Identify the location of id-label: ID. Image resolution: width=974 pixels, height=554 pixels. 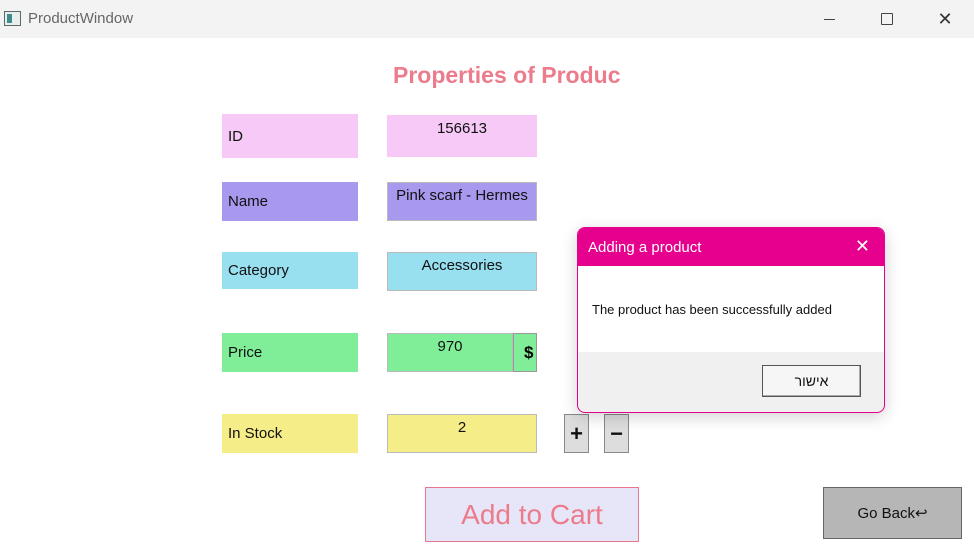
(290, 136).